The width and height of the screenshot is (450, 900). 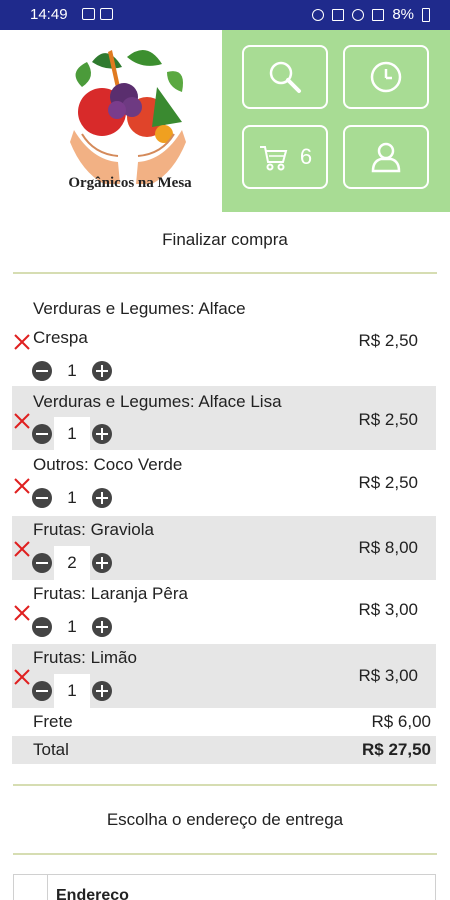 I want to click on item-name: Verduras e Legumes: Alface Lisa, so click(x=157, y=401).